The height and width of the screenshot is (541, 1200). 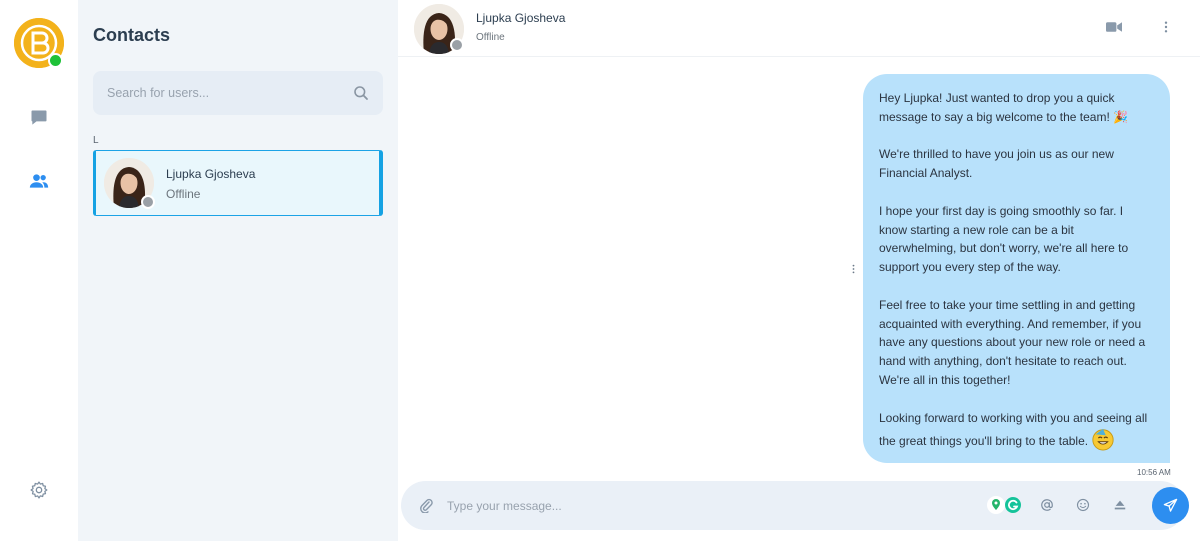 What do you see at coordinates (132, 35) in the screenshot?
I see `contacts-title: Contacts` at bounding box center [132, 35].